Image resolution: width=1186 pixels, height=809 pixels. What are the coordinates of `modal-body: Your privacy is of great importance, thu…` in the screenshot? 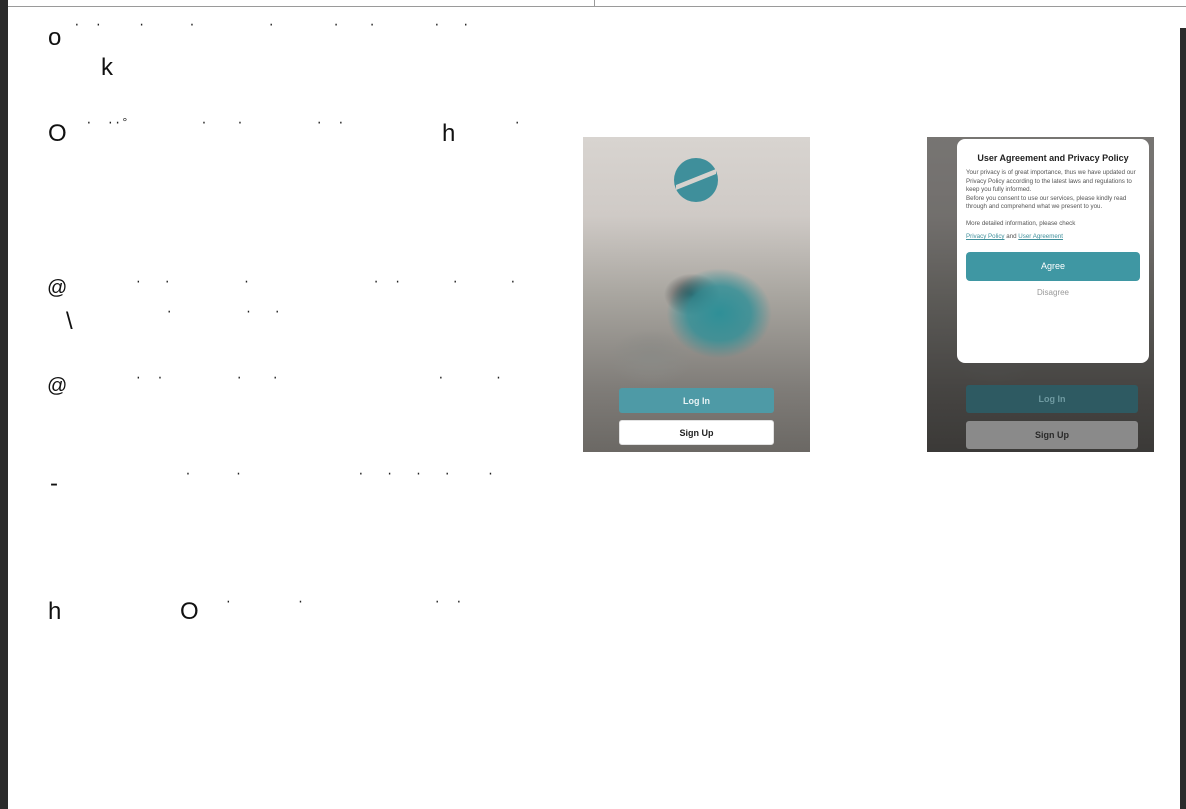 It's located at (1053, 190).